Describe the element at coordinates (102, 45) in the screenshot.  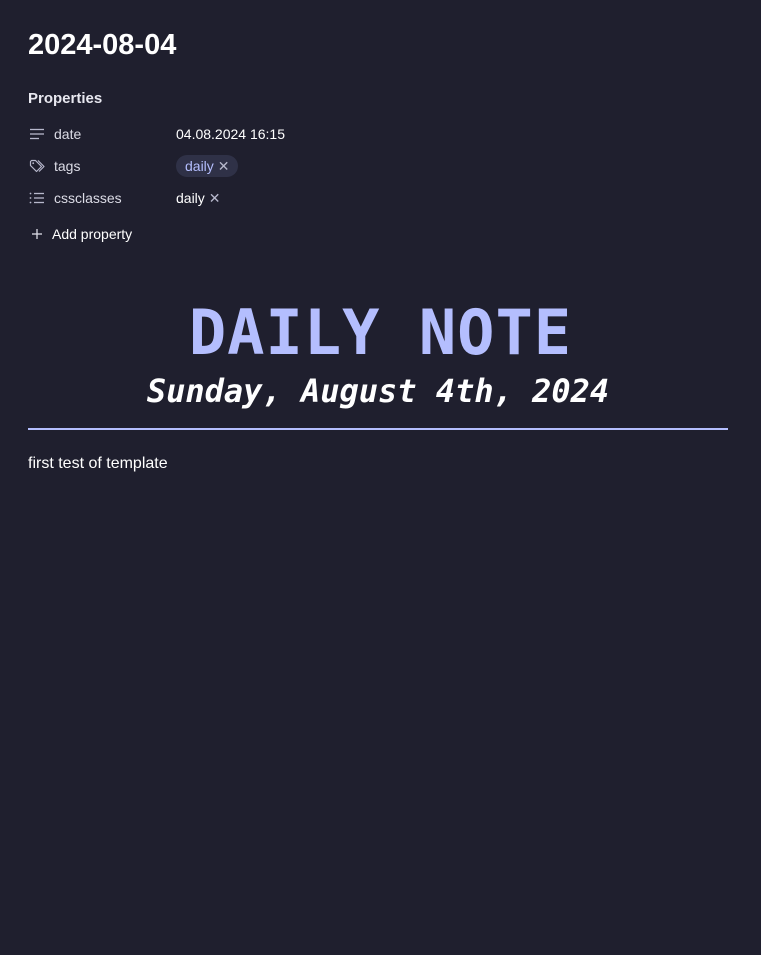
I see `note-title: 2024-08-04` at that location.